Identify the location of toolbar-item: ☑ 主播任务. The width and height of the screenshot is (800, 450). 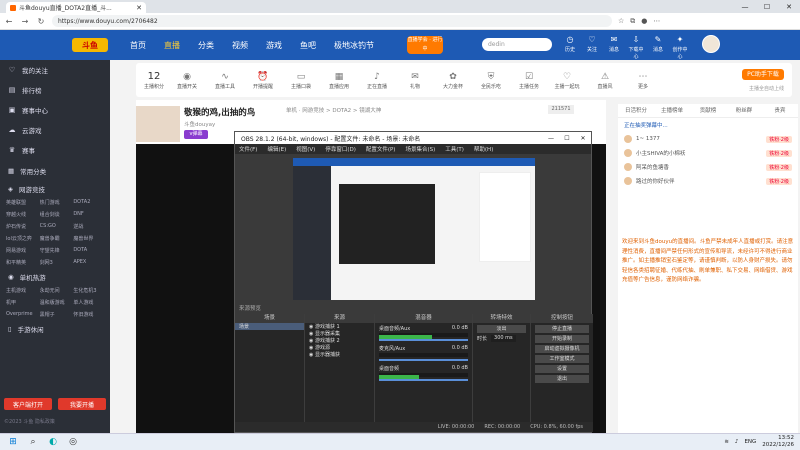
(529, 80).